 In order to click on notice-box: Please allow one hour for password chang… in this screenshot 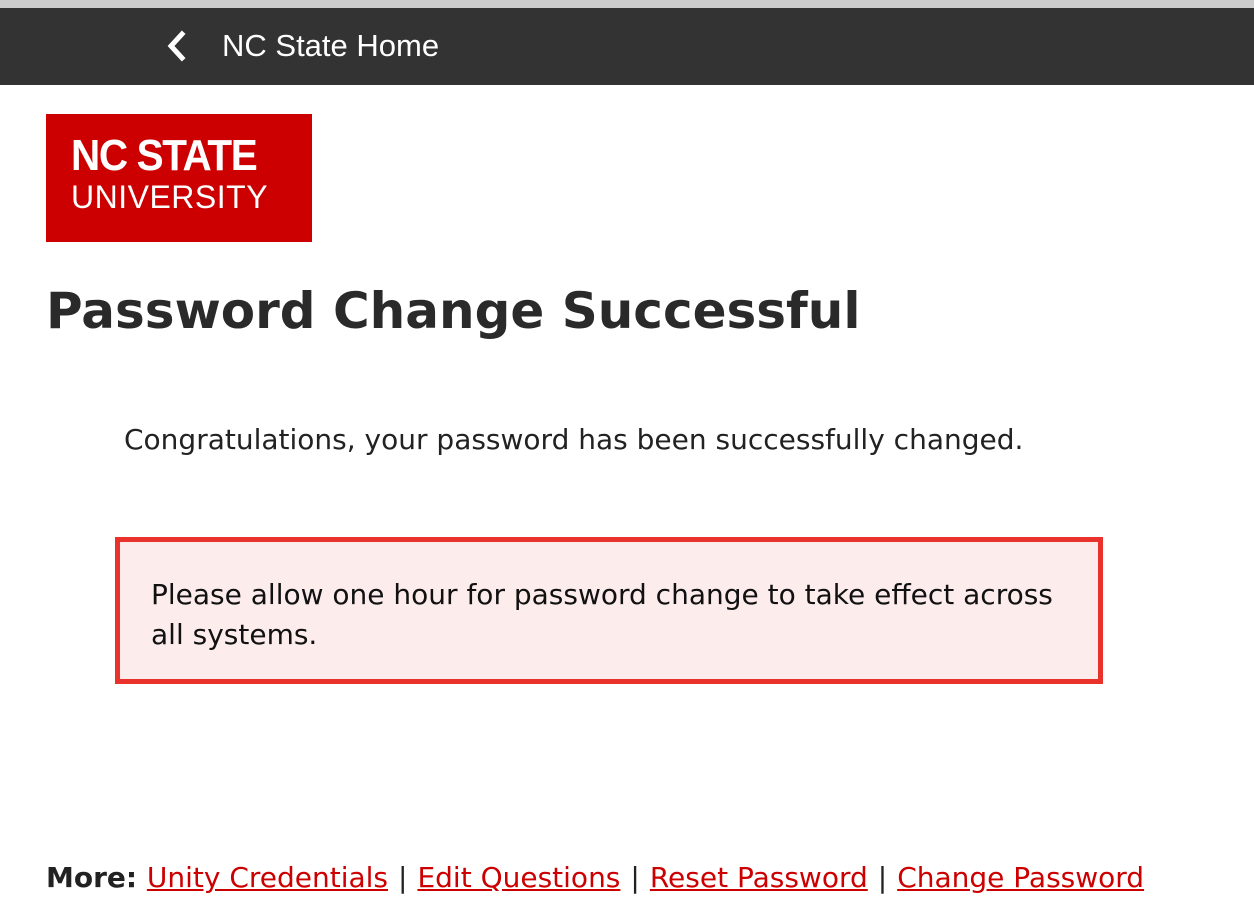, I will do `click(609, 610)`.